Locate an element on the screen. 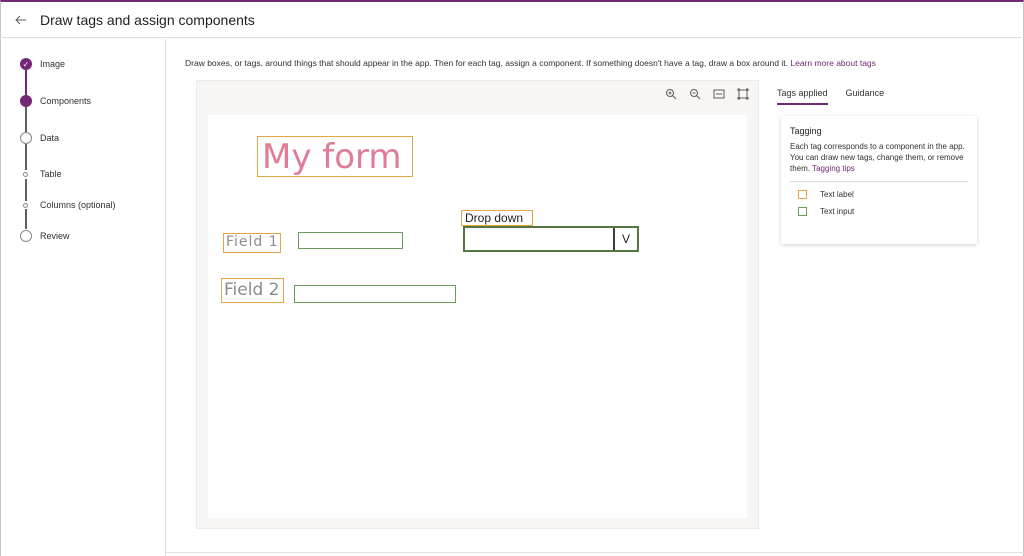 This screenshot has height=556, width=1024. field2-label: Field 2 is located at coordinates (252, 290).